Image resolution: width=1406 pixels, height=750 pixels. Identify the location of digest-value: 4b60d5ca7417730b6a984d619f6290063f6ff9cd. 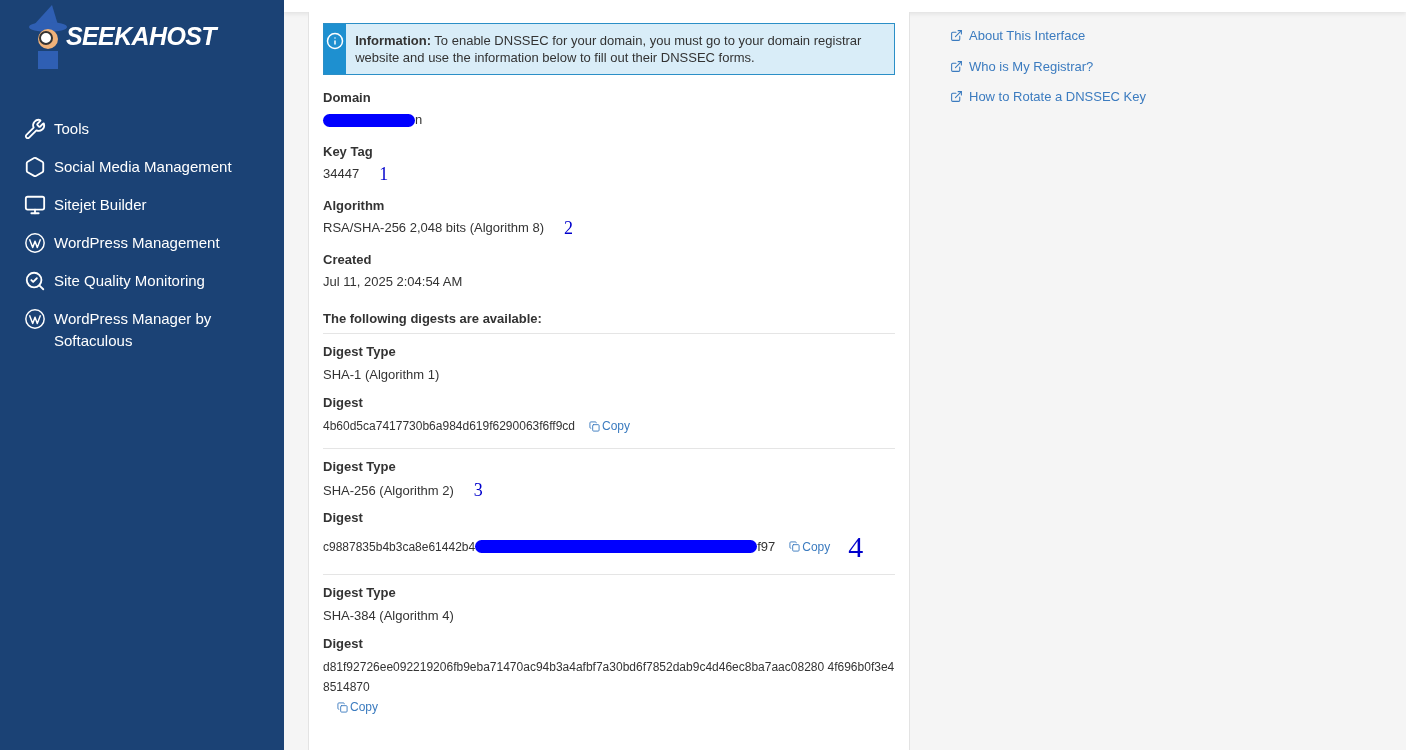
(449, 426).